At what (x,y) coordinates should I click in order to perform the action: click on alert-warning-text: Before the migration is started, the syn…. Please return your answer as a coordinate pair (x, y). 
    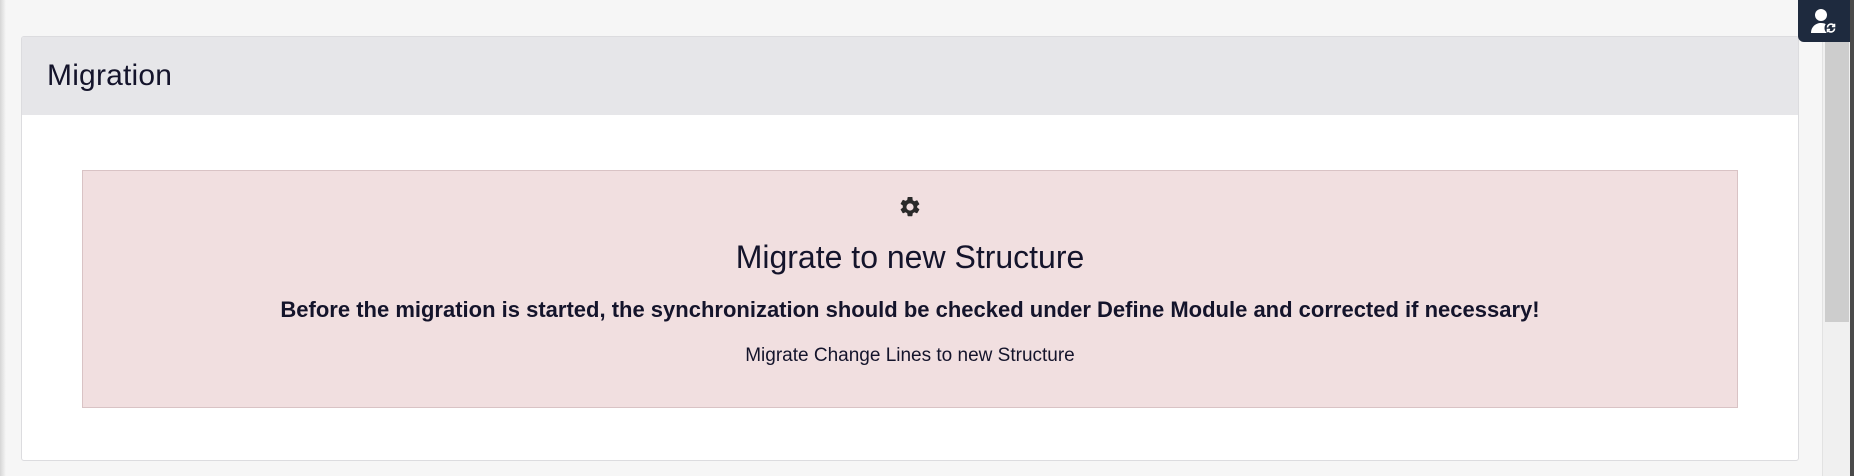
    Looking at the image, I should click on (910, 309).